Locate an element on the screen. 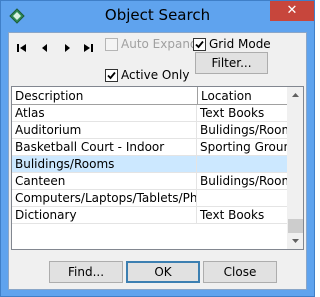 This screenshot has width=320, height=297. previous-record-icon is located at coordinates (45, 48).